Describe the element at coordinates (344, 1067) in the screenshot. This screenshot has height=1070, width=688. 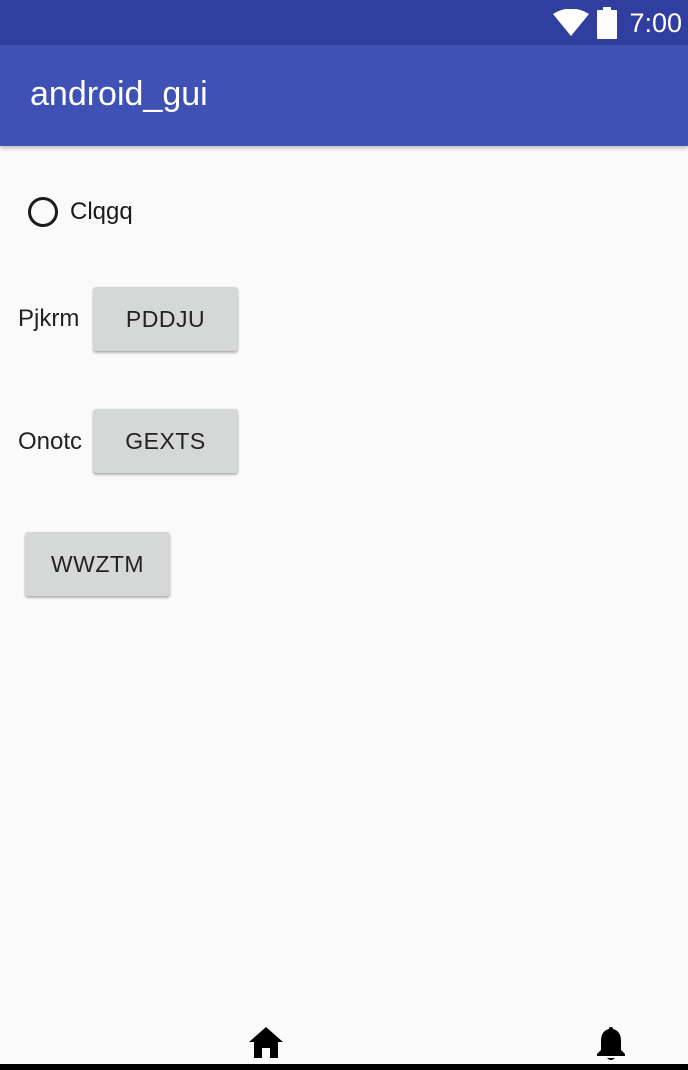
I see `bottom-edge` at that location.